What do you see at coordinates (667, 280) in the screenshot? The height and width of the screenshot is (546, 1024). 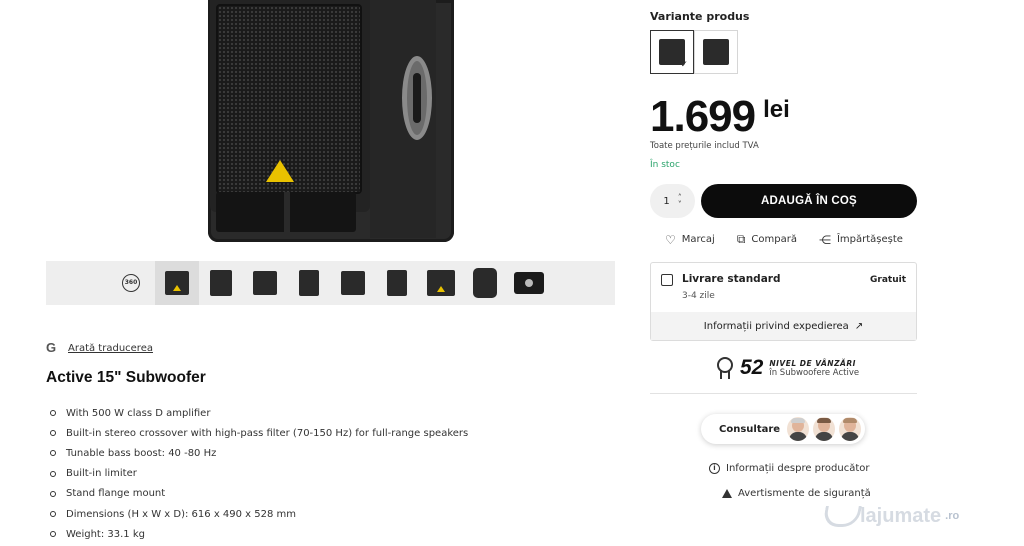 I see `package-icon` at bounding box center [667, 280].